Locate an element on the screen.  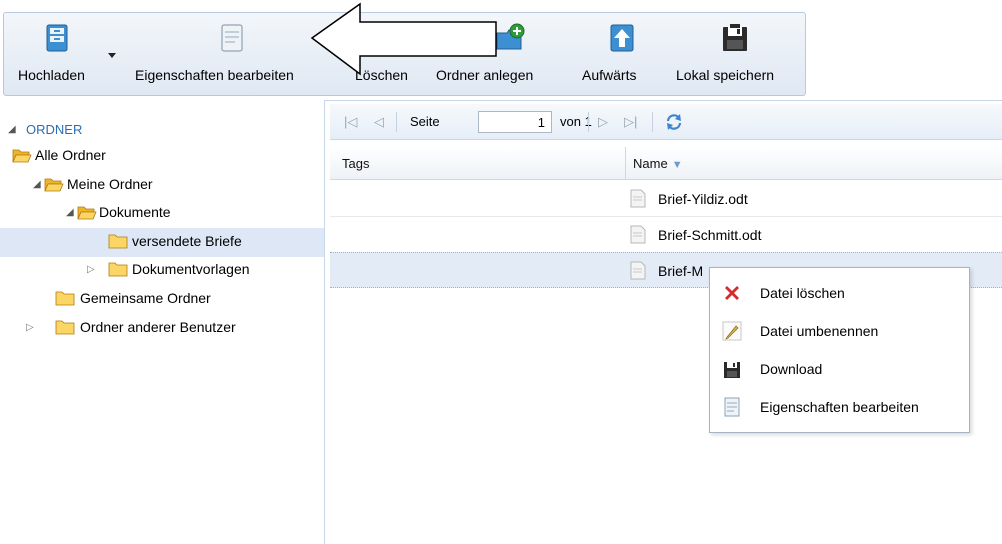
tree-item-label: Alle Ordner is located at coordinates (70, 155).